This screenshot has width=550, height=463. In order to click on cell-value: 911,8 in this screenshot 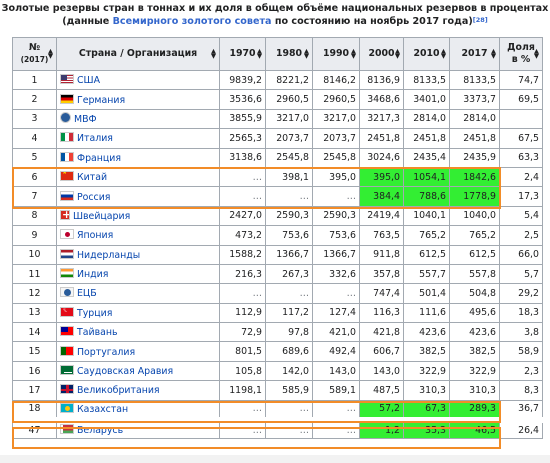, I will do `click(381, 254)`.